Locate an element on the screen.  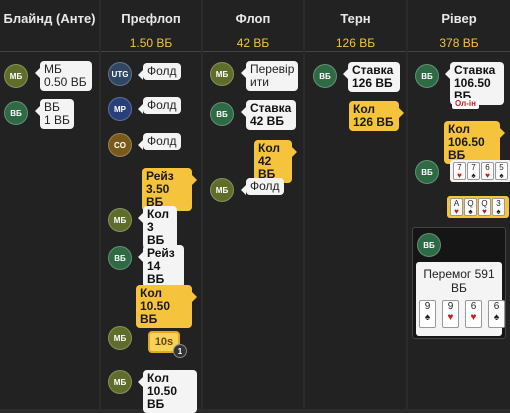
playing-card: Q ♠ is located at coordinates (470, 207).